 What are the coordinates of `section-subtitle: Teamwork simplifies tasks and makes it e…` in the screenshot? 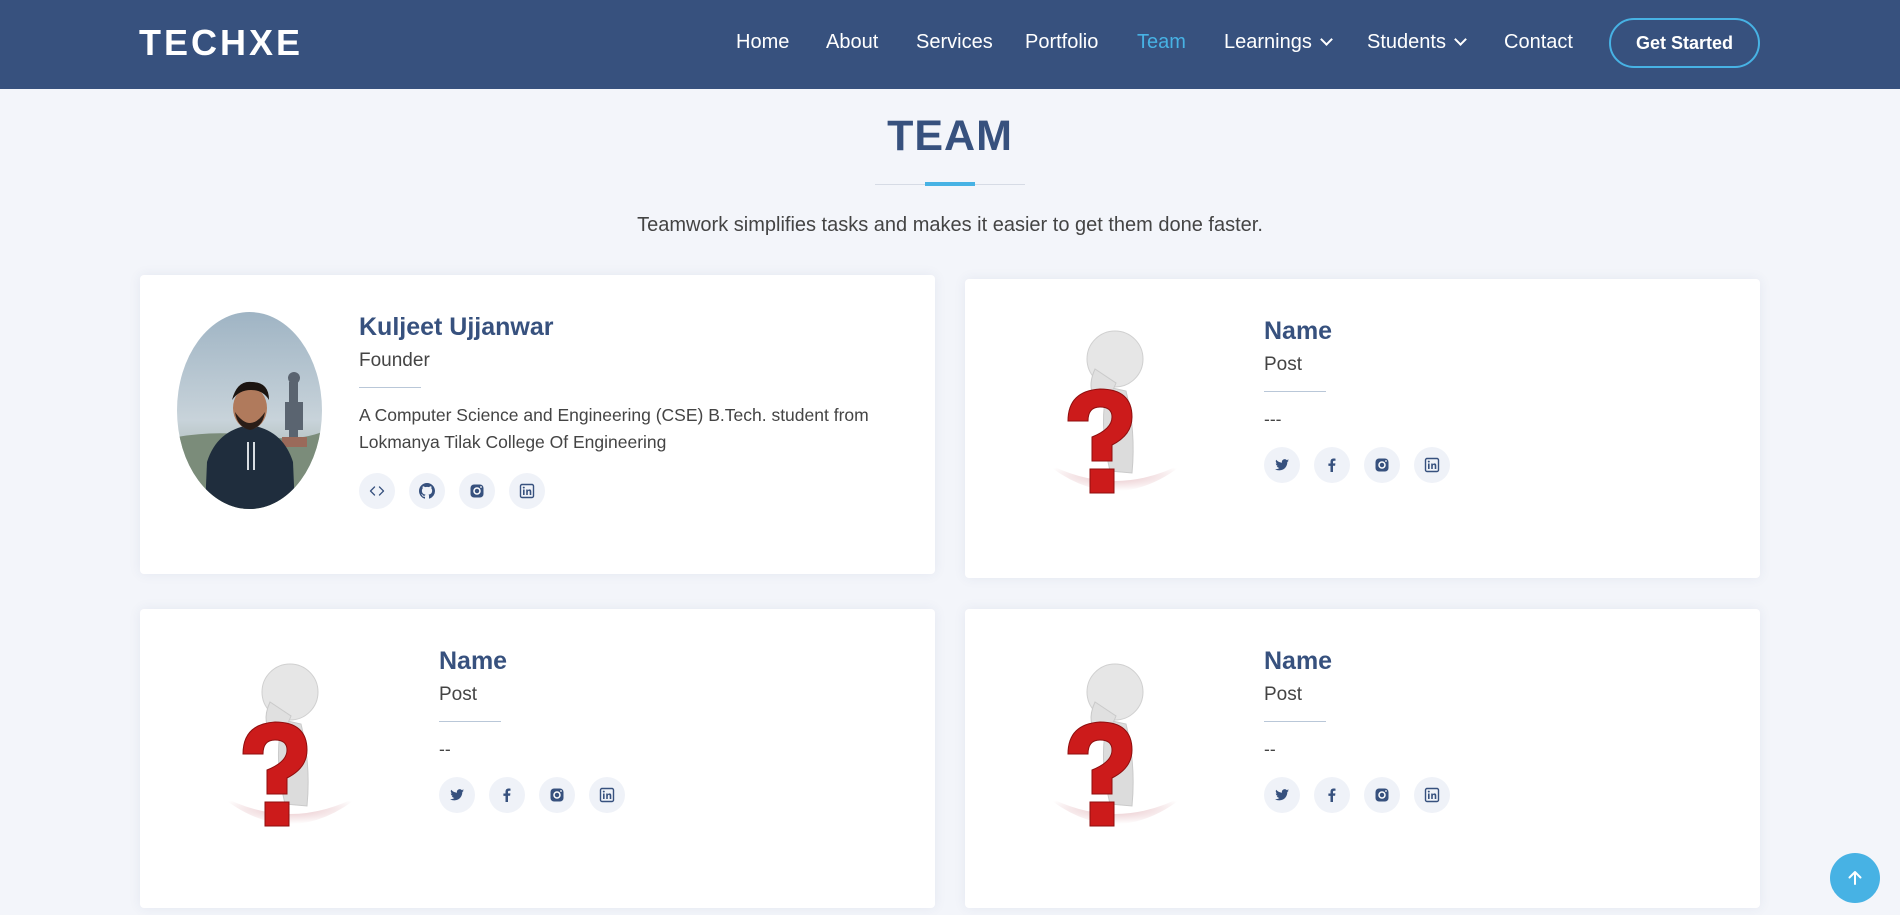 It's located at (950, 225).